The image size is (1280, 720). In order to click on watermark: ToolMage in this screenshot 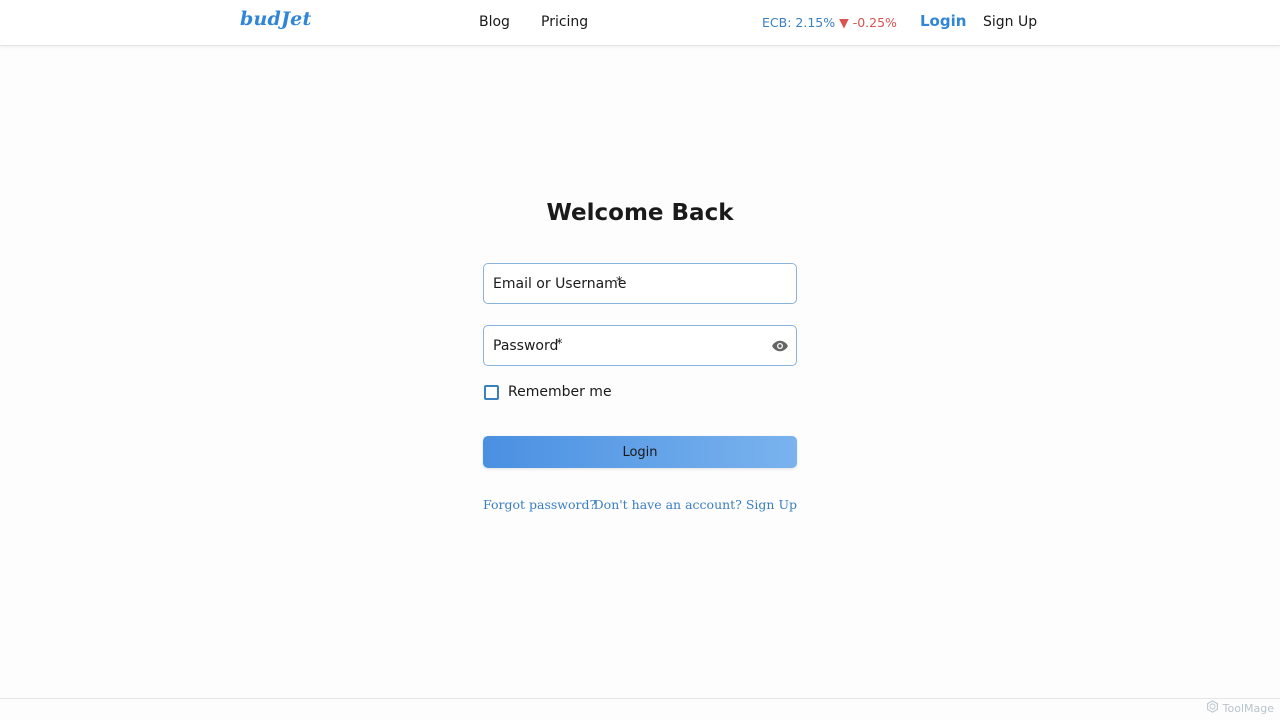, I will do `click(1240, 708)`.